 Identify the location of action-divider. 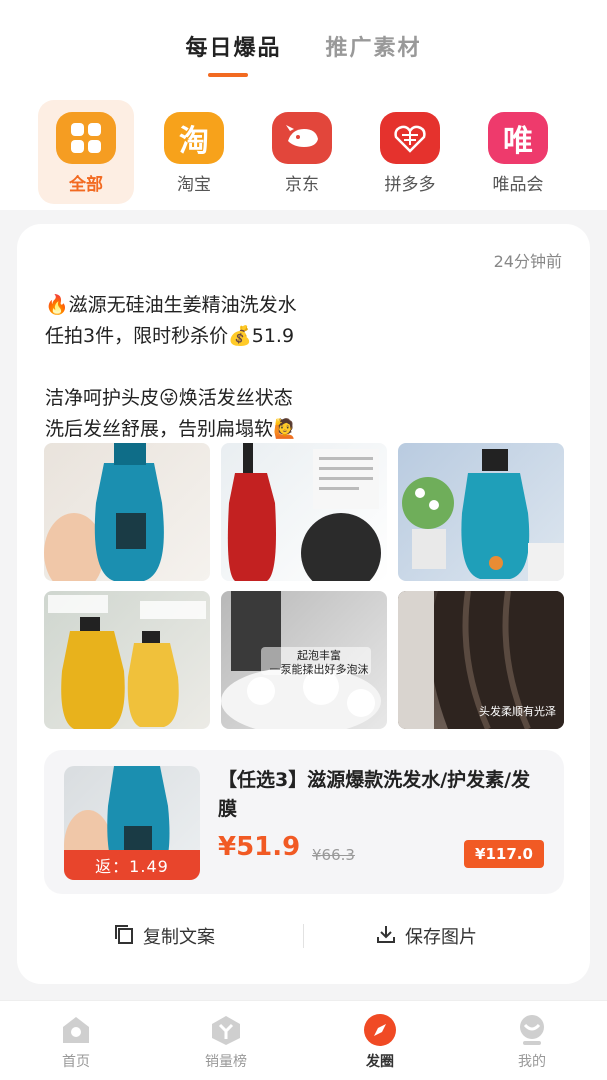
(303, 936).